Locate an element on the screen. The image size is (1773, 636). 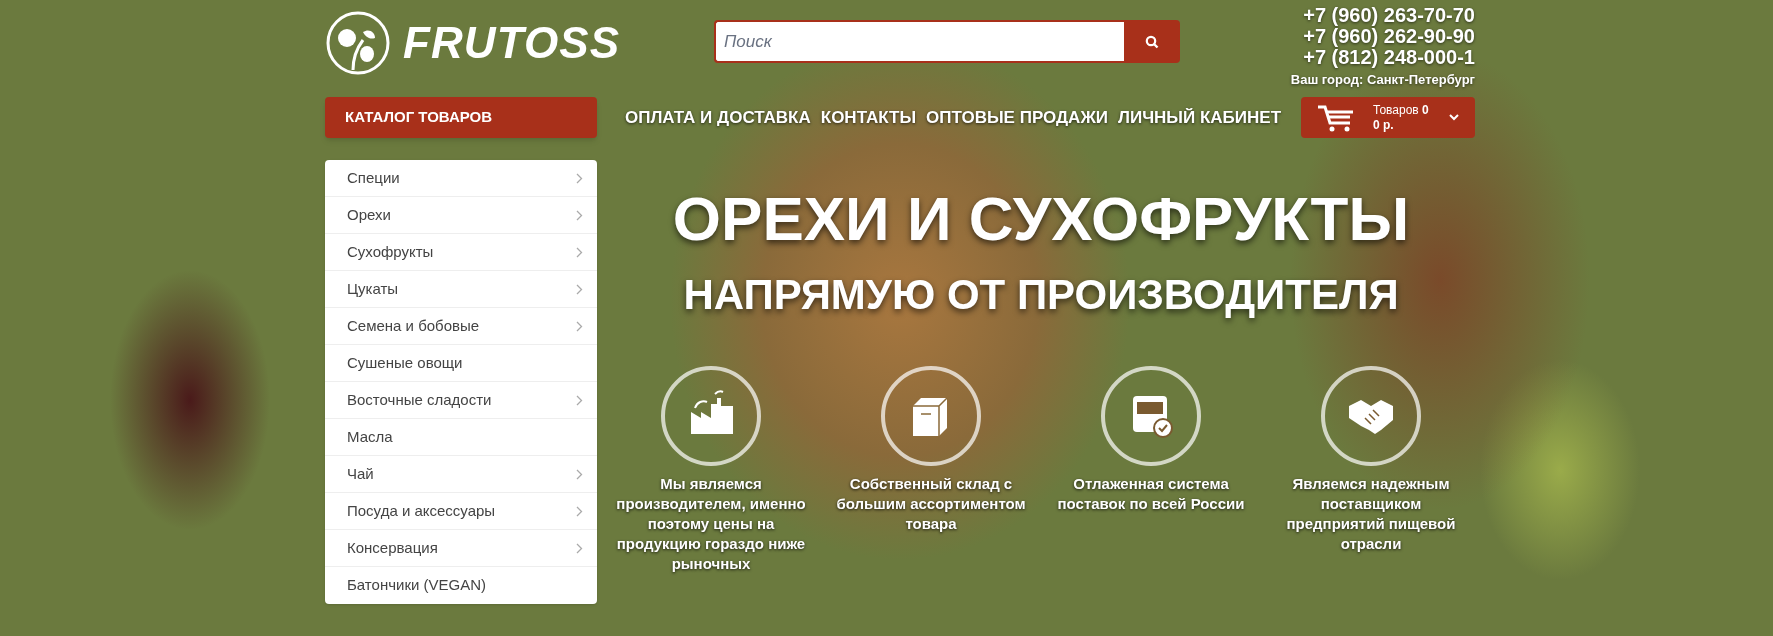
feature-text: Собственный склад с большим ассортиментом товара is located at coordinates (931, 504).